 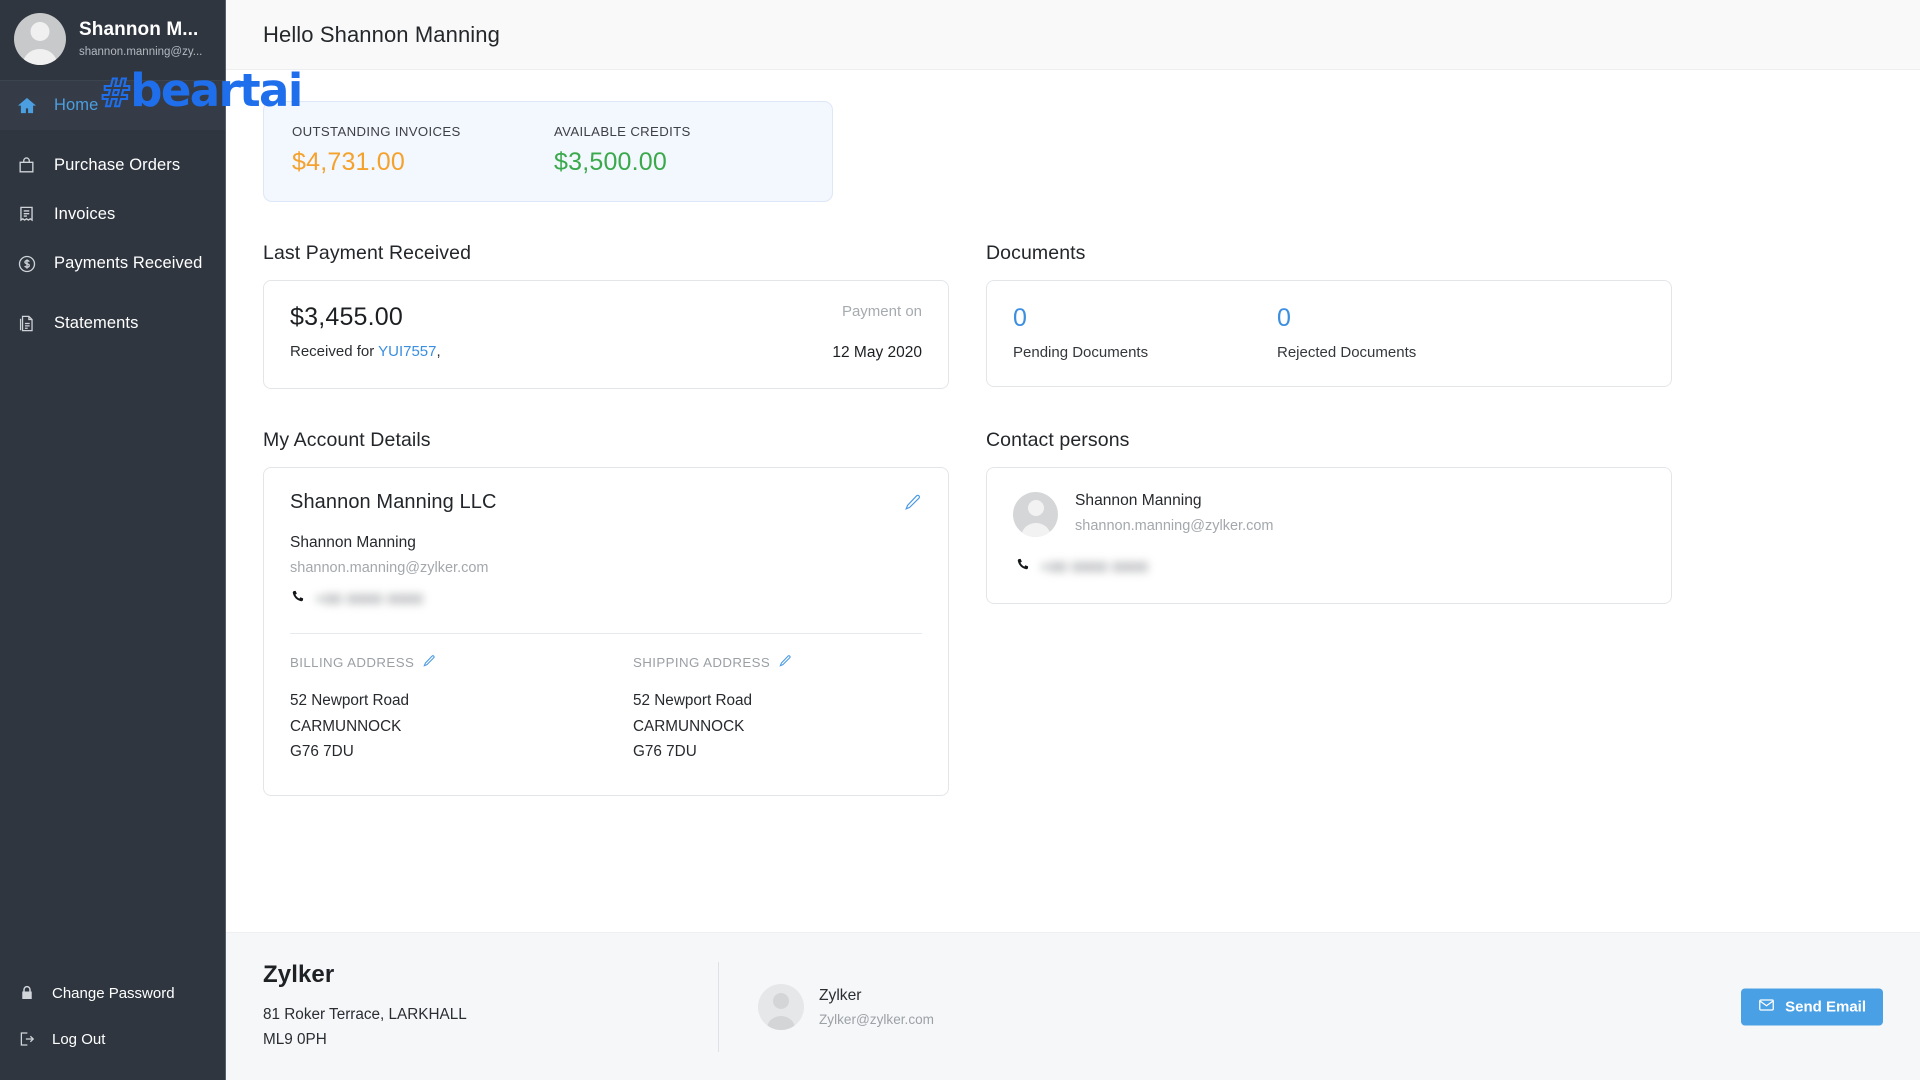 What do you see at coordinates (299, 974) in the screenshot?
I see `footer-org-name: Zylker` at bounding box center [299, 974].